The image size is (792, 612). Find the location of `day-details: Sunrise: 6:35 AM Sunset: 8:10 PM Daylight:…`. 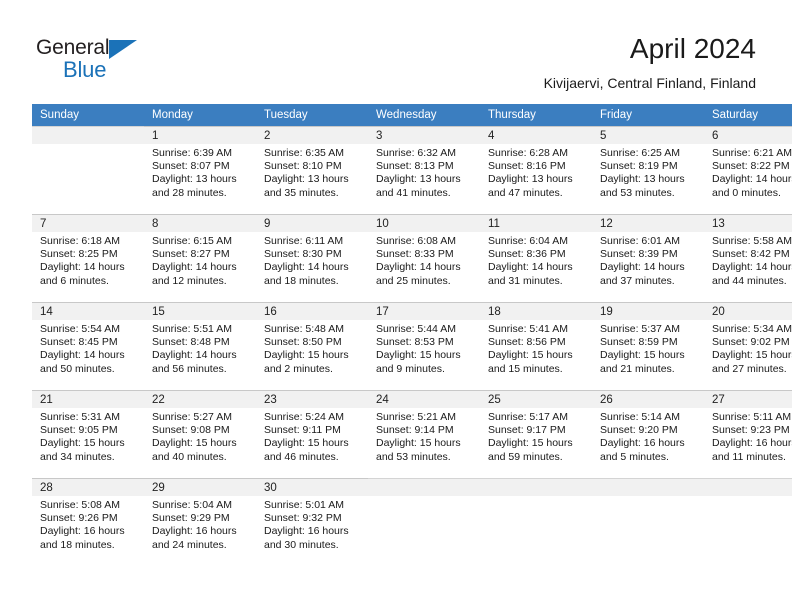

day-details: Sunrise: 6:35 AM Sunset: 8:10 PM Daylight:… is located at coordinates (312, 172).